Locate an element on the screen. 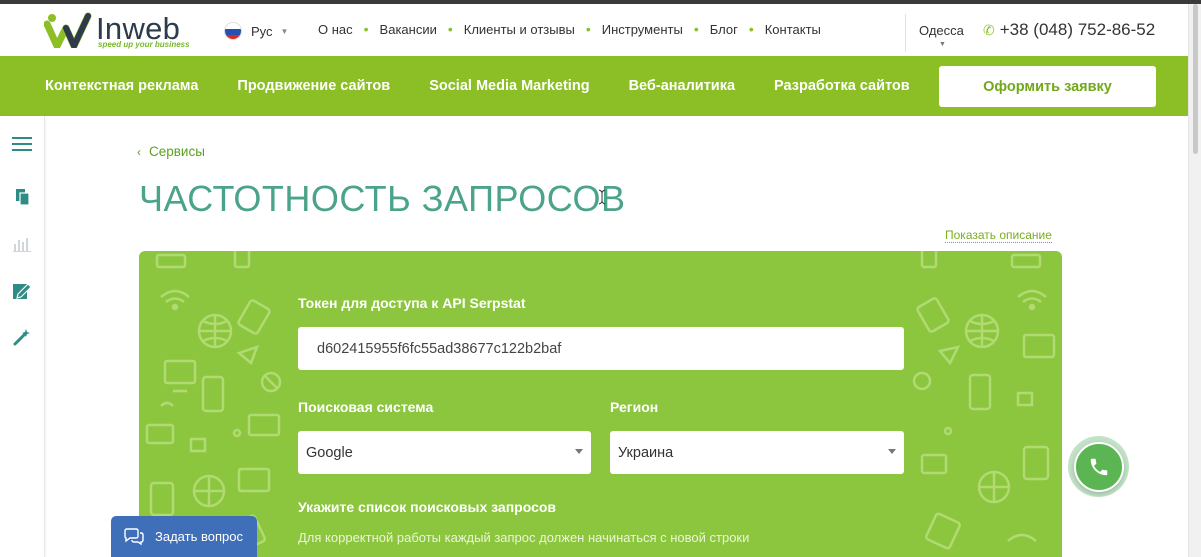  search-engine-select: Google is located at coordinates (444, 452).